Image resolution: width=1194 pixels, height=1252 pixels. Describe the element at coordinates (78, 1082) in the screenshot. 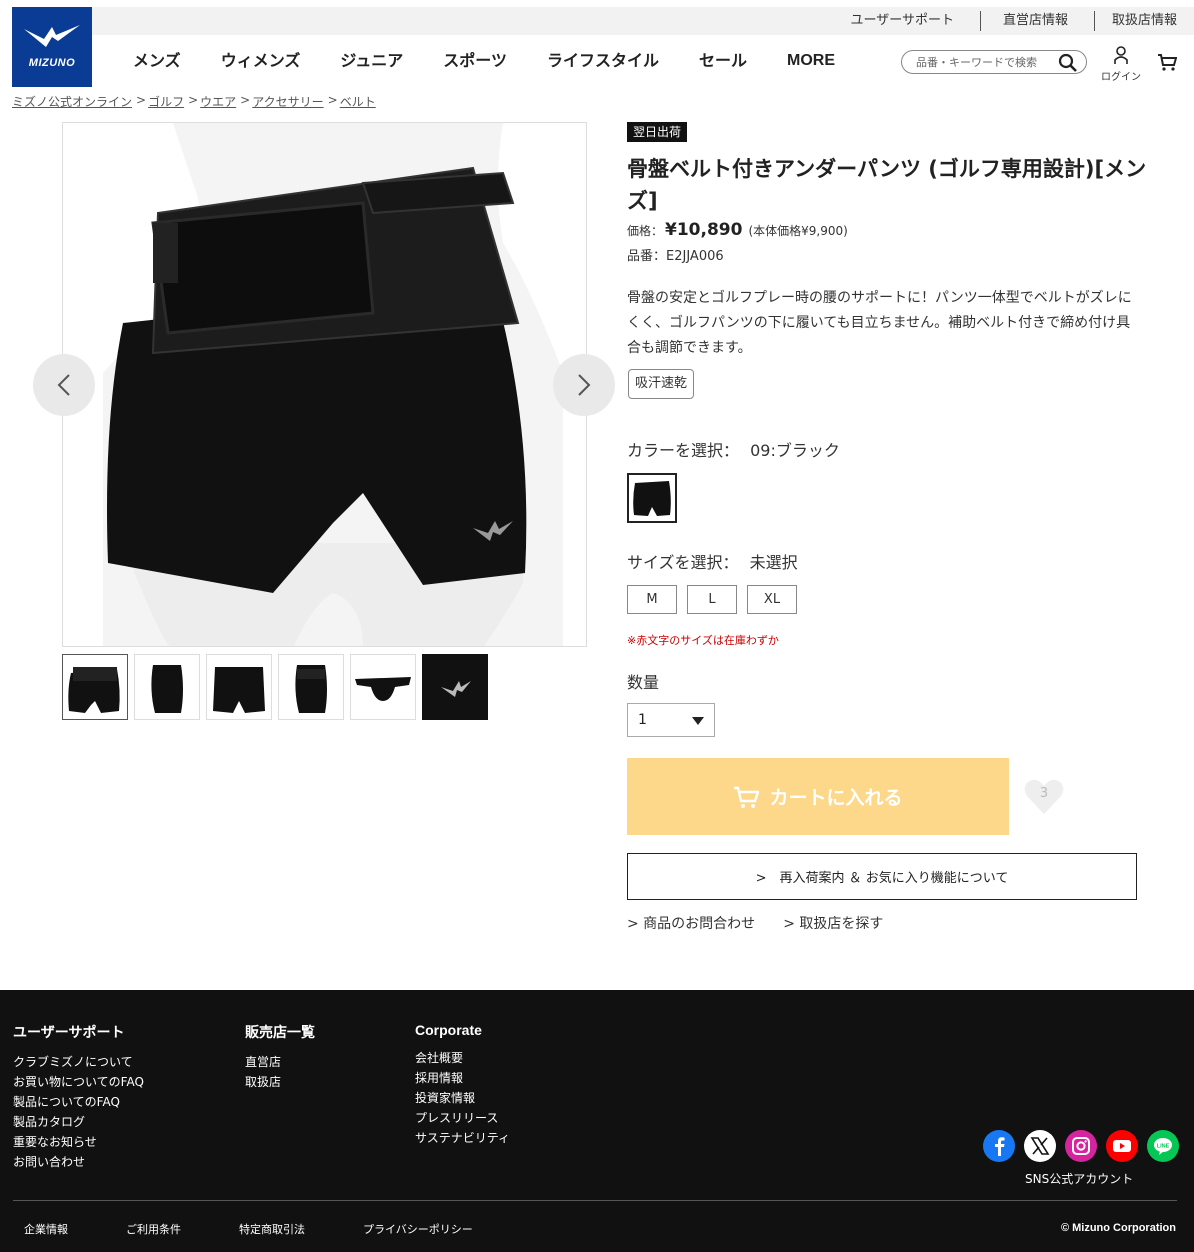

I see `footer-link: お買い物についてのFAQ` at that location.